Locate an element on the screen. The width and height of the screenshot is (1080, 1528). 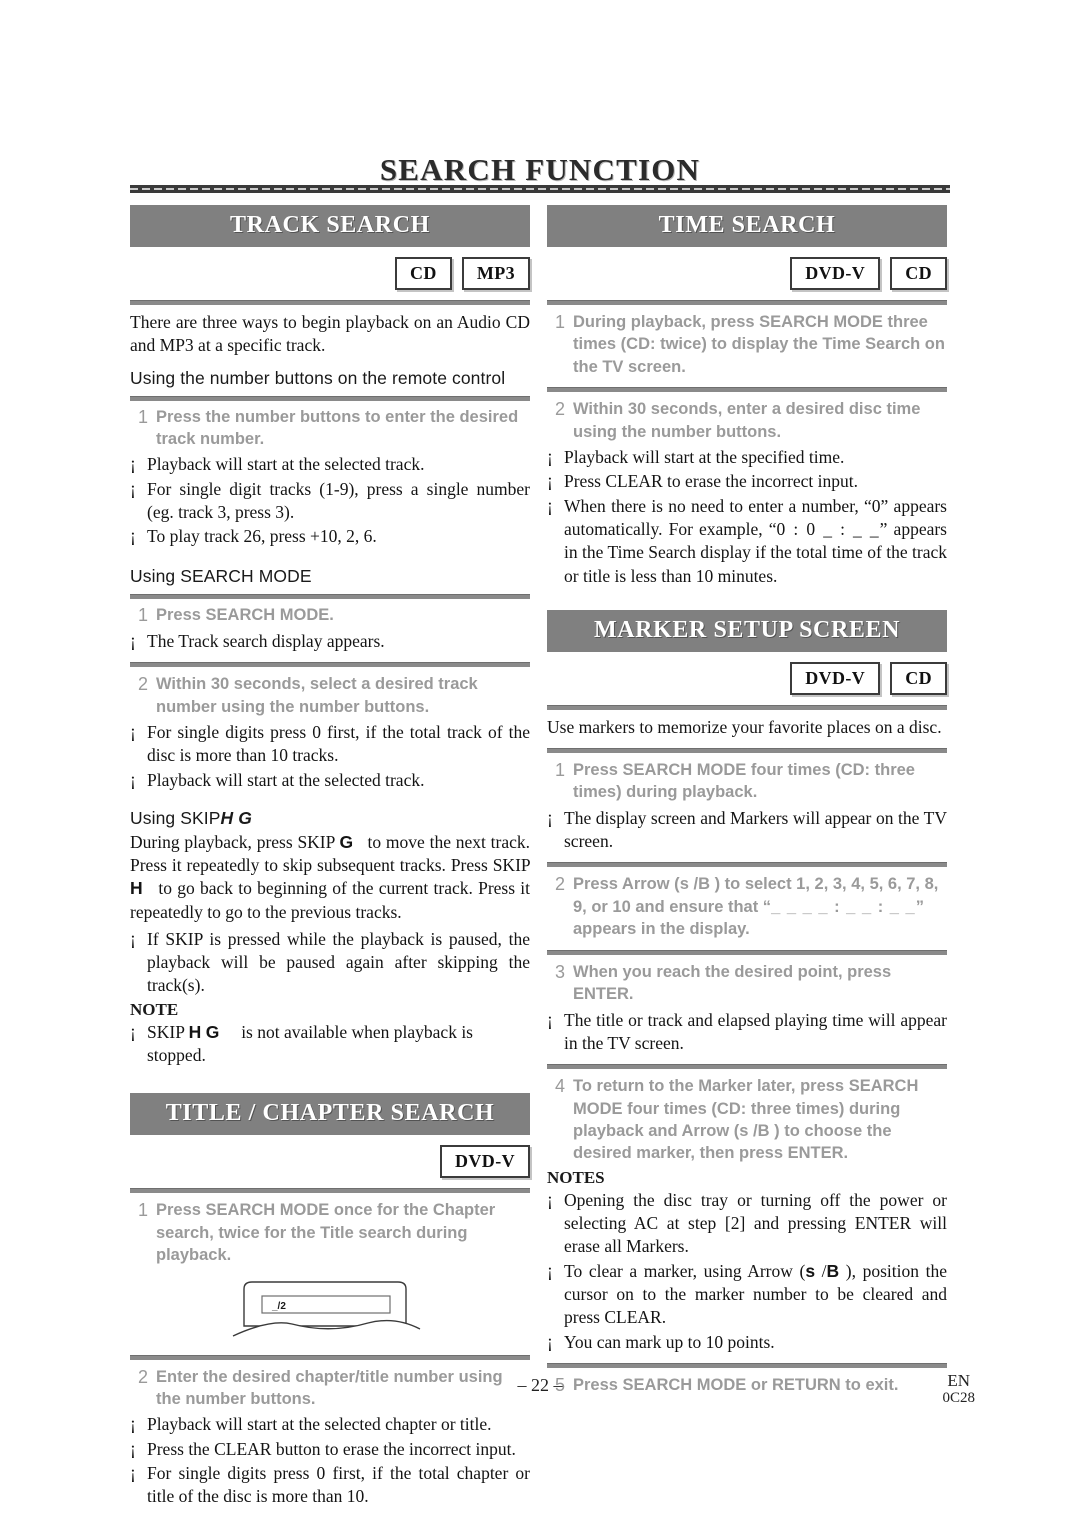
marker-display-value: _ _ _ _ : _ _ : _ _ is located at coordinates (843, 906).